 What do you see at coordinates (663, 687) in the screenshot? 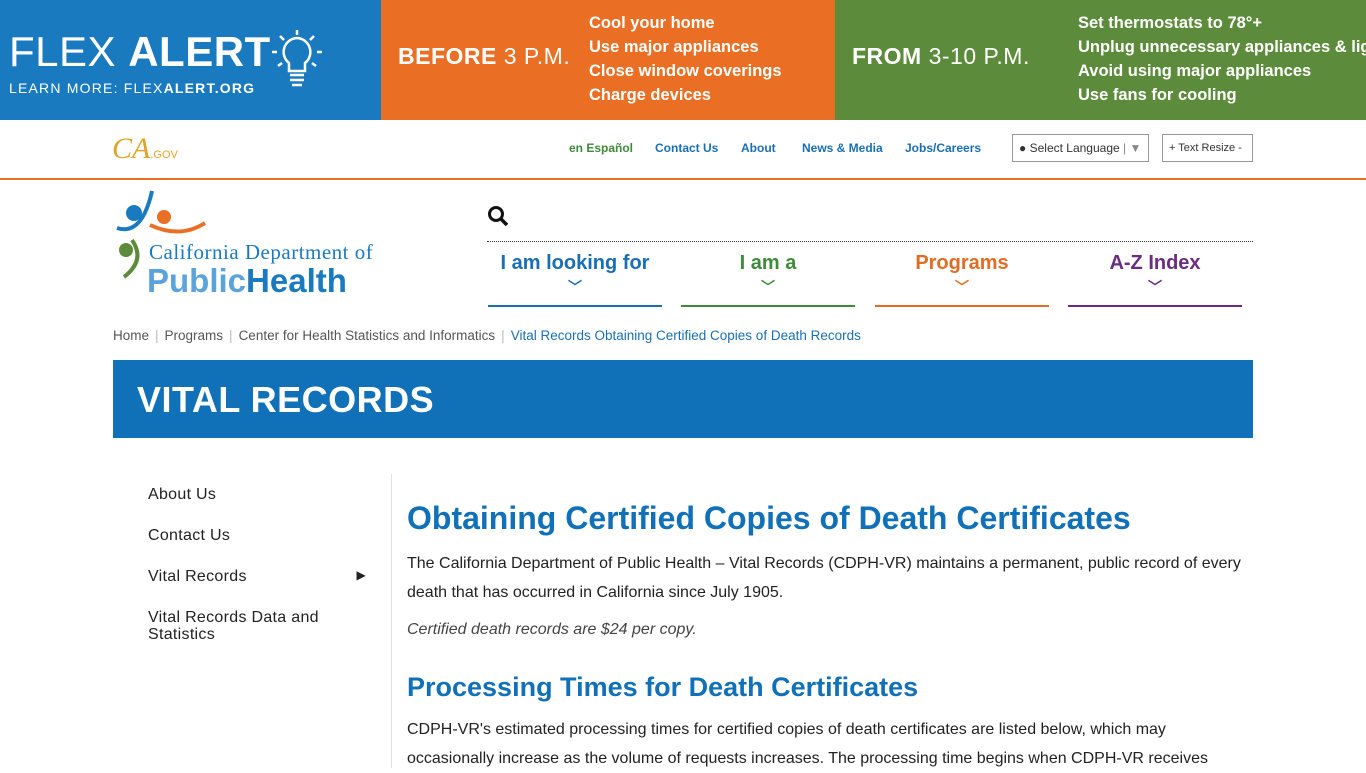
I see `processing-times-heading: Processing Times for Death Certificates` at bounding box center [663, 687].